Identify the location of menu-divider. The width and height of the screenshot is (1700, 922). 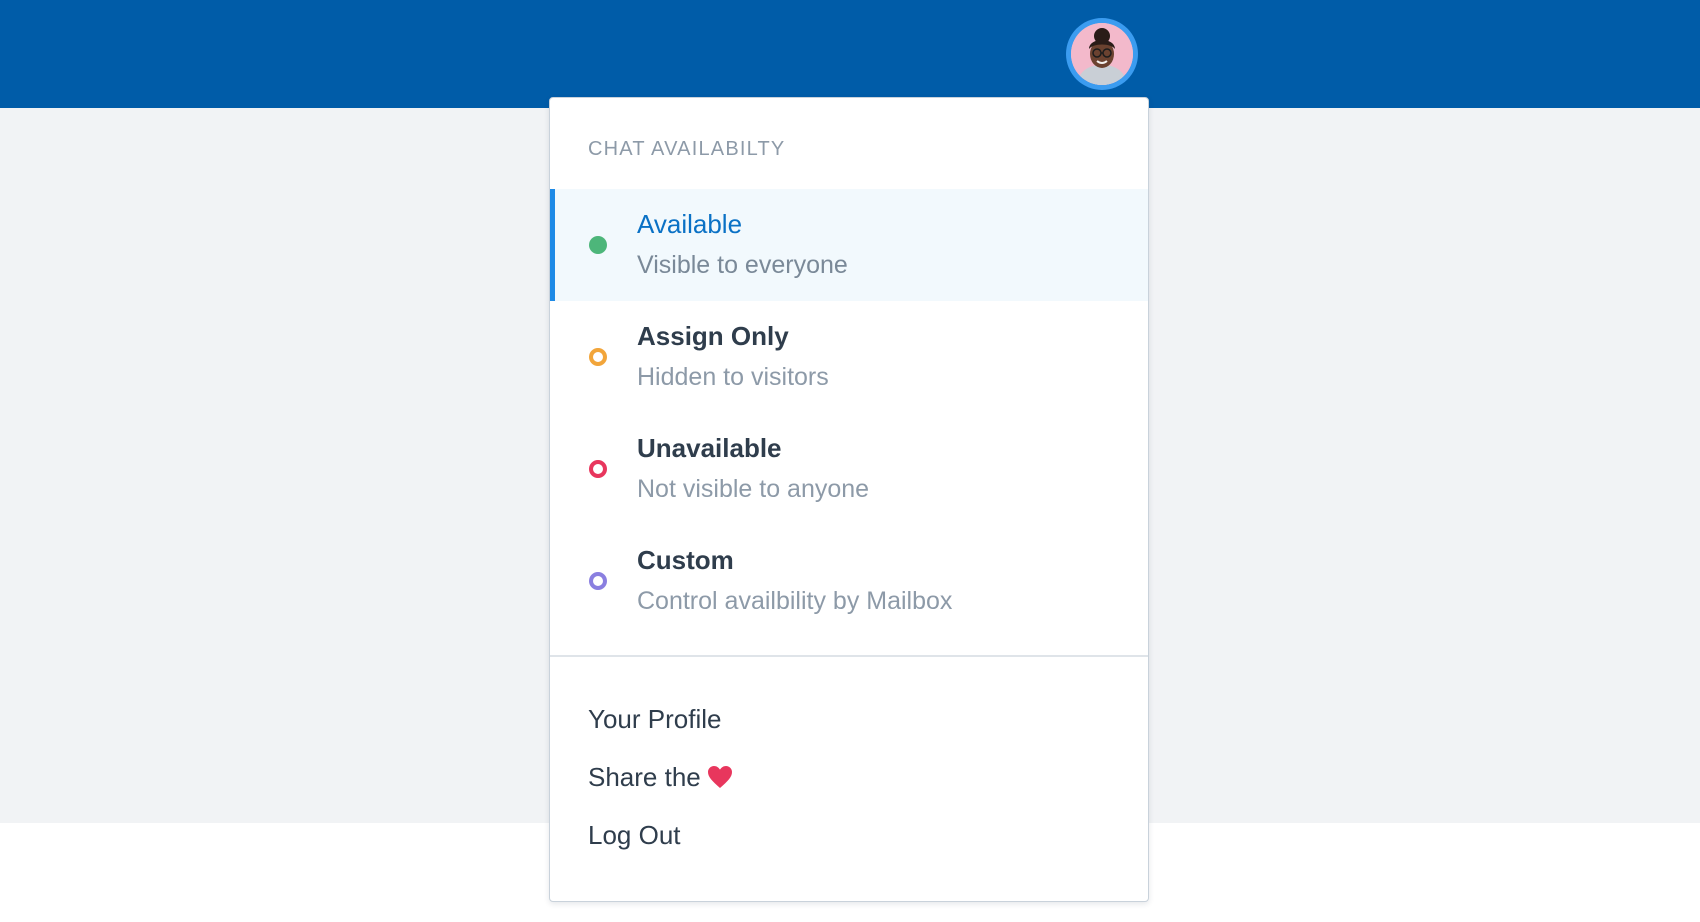
(849, 656).